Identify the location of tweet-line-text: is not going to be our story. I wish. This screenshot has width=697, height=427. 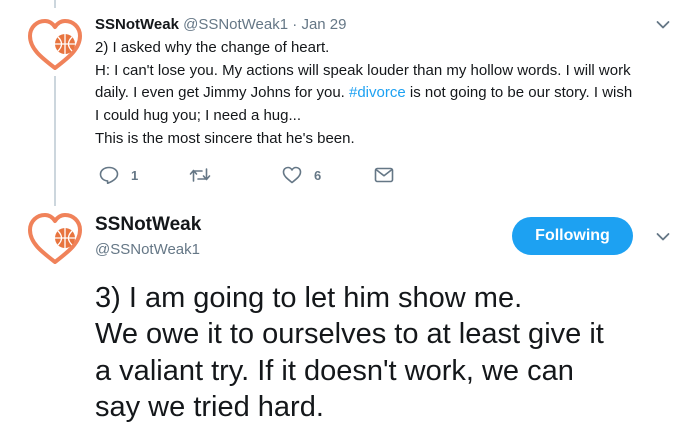
(519, 93).